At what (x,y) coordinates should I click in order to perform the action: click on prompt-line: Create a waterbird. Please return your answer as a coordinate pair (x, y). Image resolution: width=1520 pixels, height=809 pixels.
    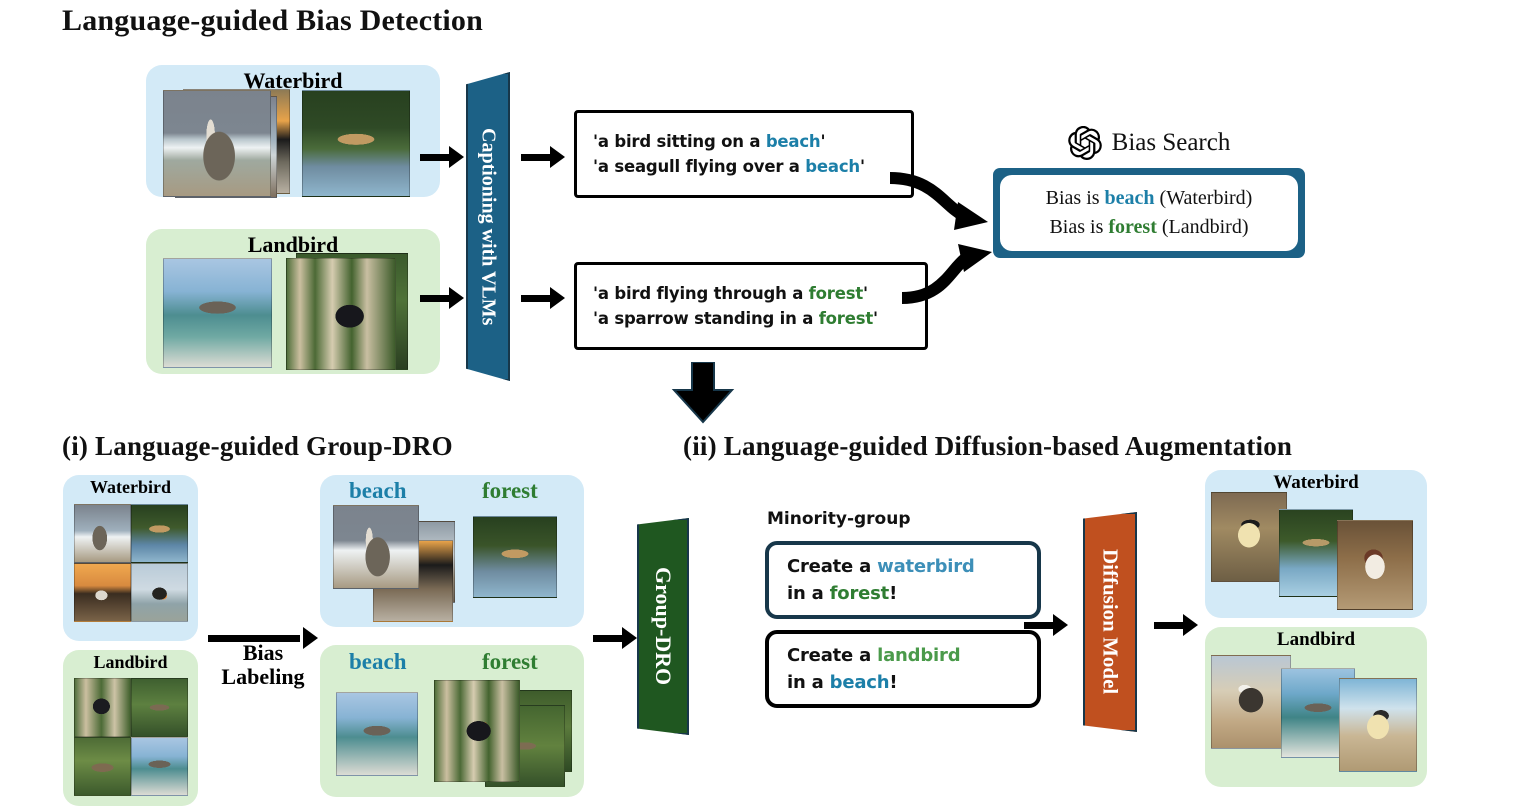
    Looking at the image, I should click on (912, 566).